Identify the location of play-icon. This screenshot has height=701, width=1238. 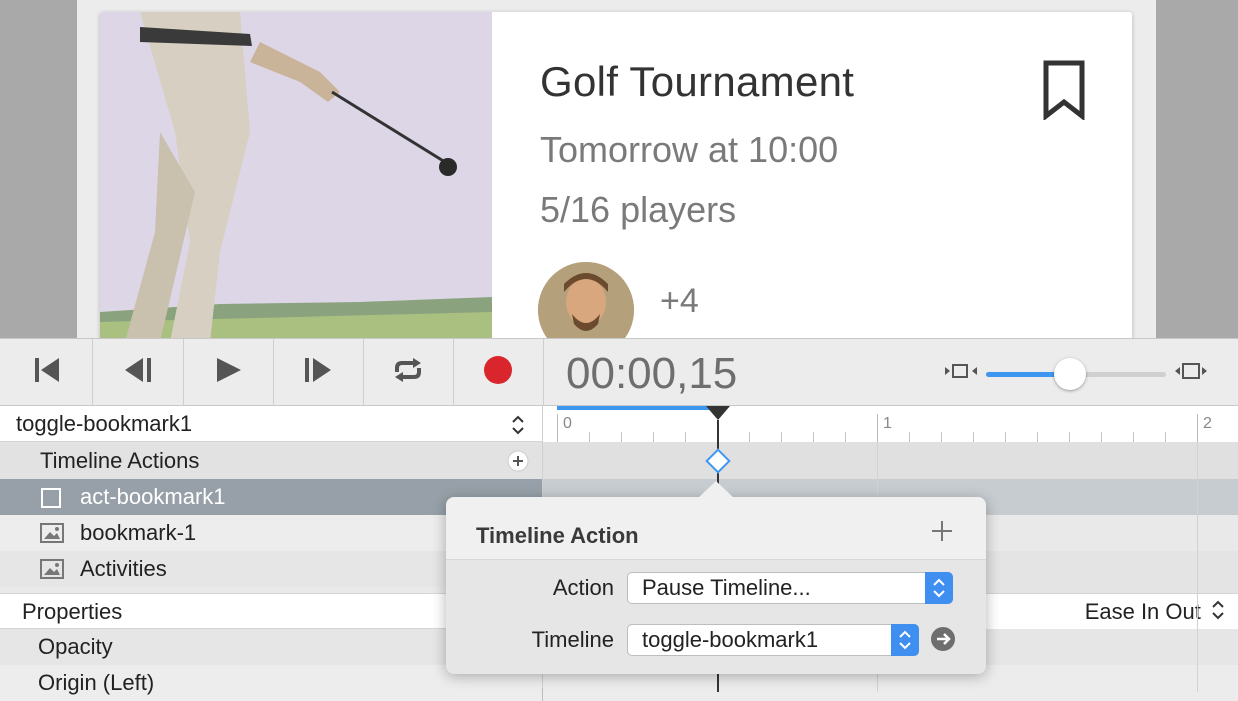
(228, 372).